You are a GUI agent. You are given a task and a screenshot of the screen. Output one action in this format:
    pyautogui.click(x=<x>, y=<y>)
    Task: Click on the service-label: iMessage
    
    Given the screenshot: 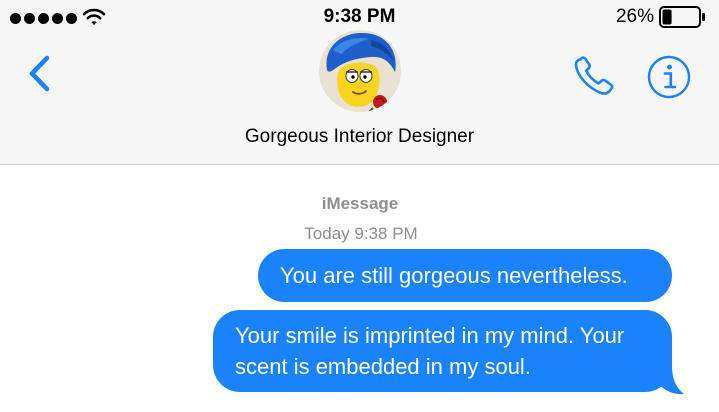 What is the action you would take?
    pyautogui.click(x=360, y=203)
    